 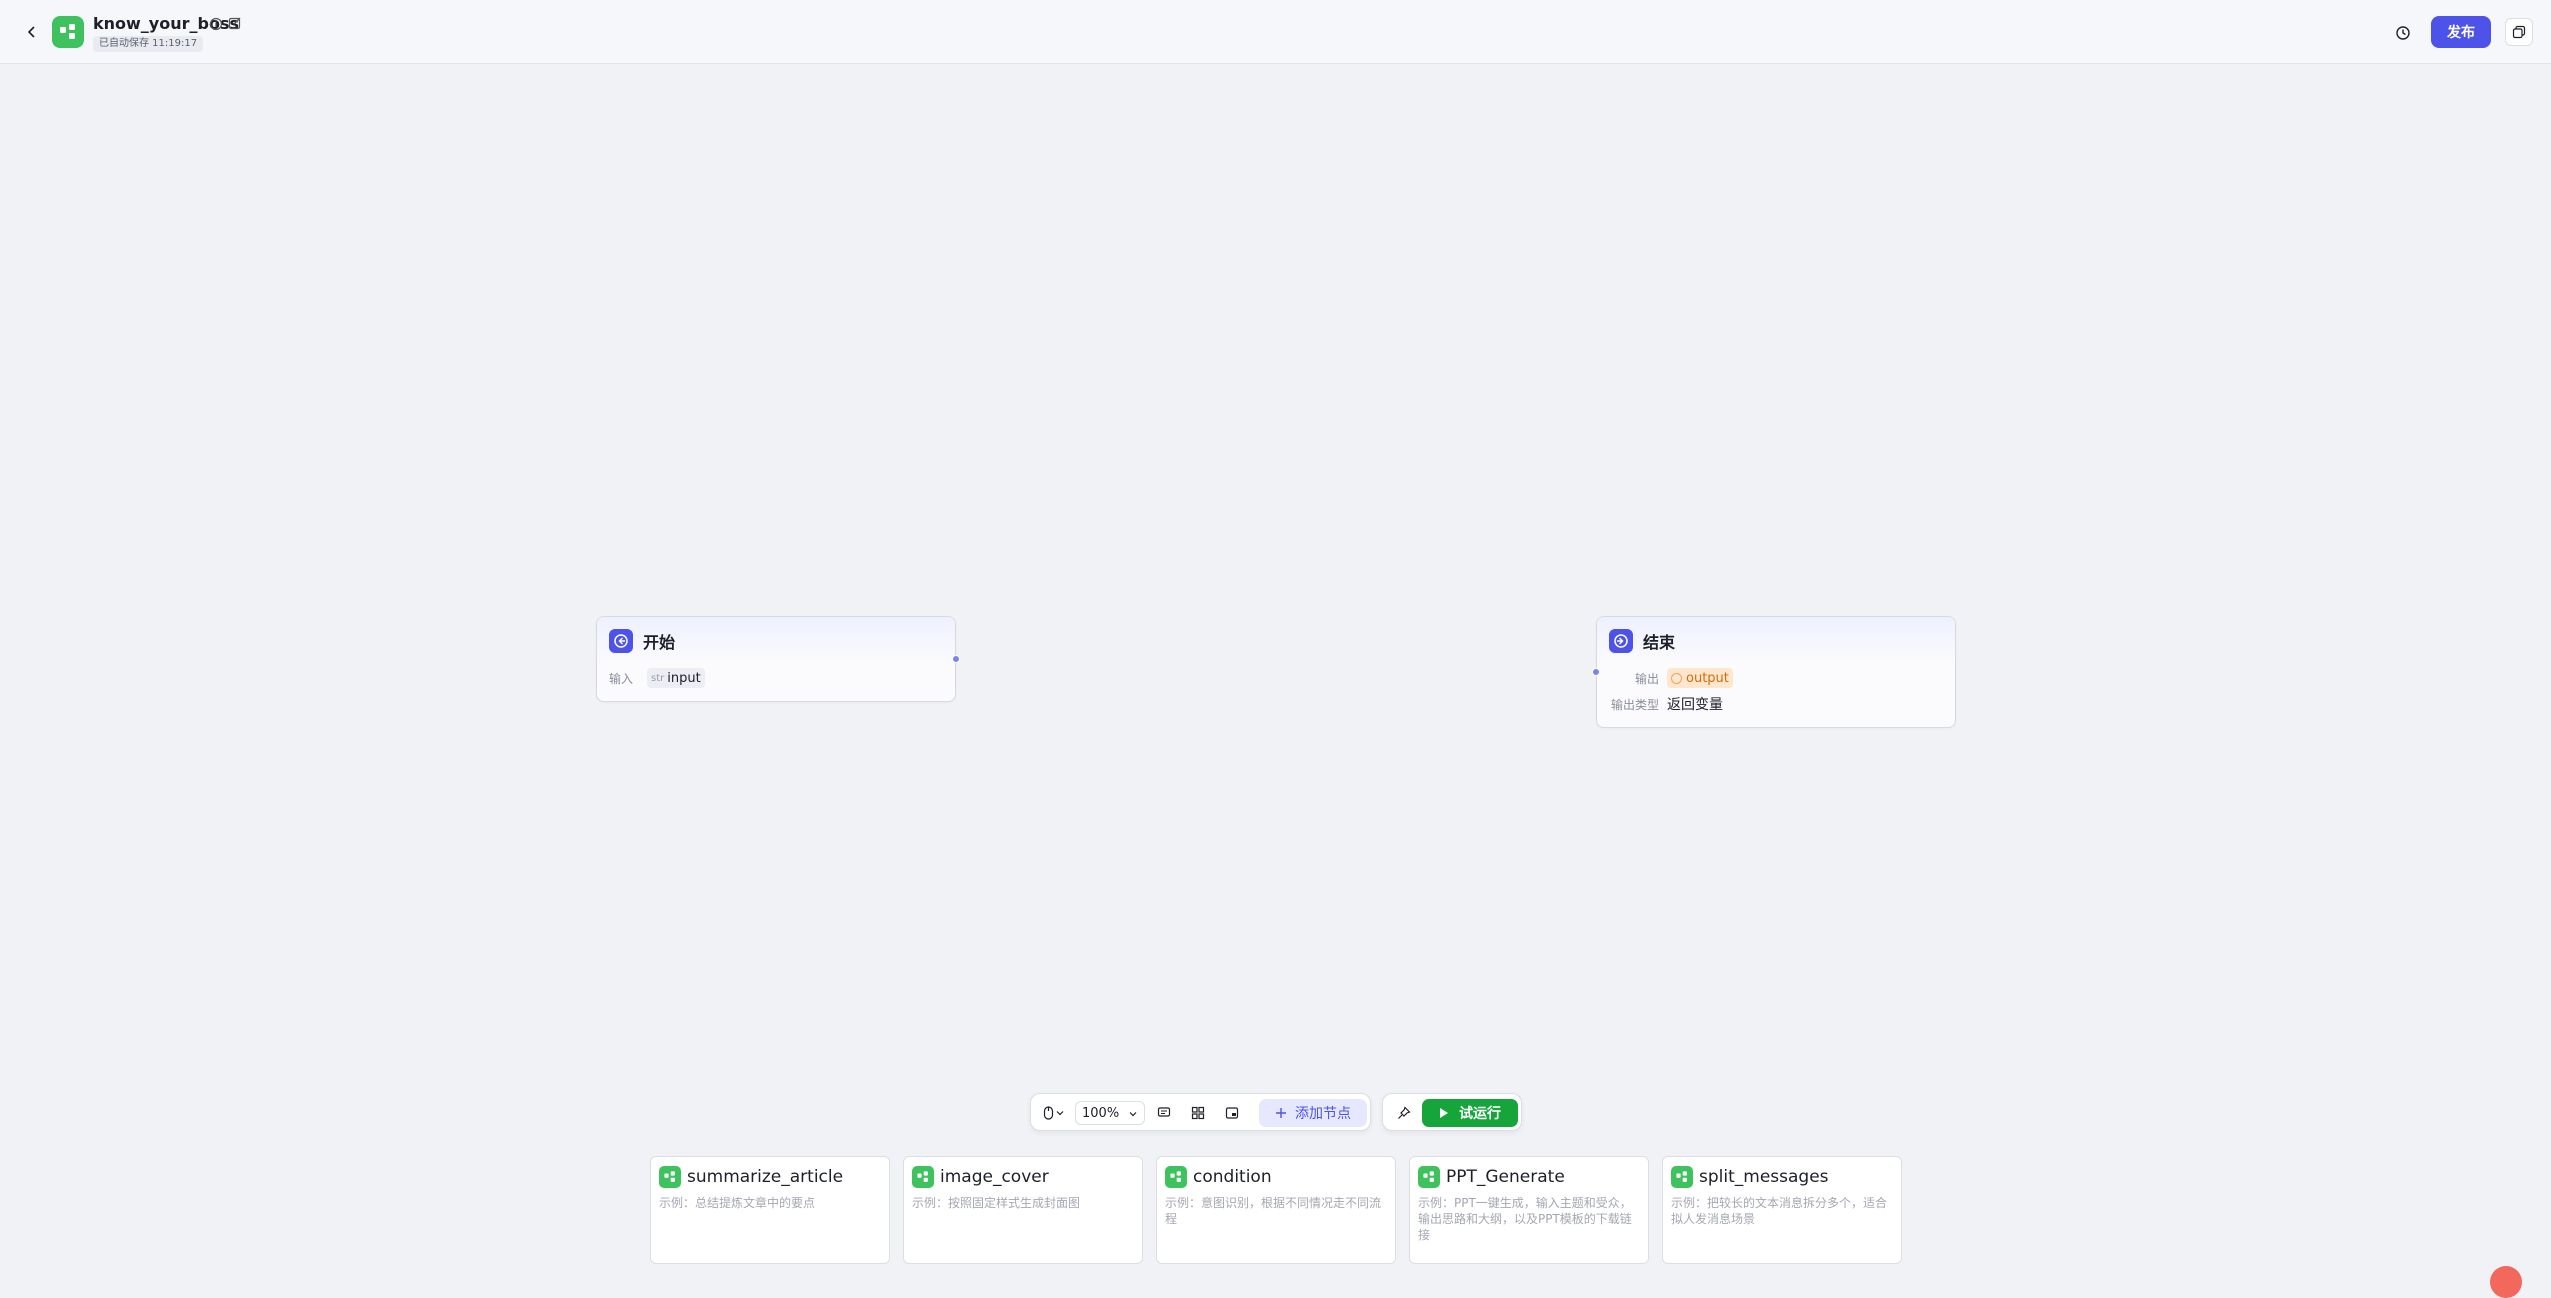 What do you see at coordinates (1764, 1177) in the screenshot?
I see `template-title: split_messages` at bounding box center [1764, 1177].